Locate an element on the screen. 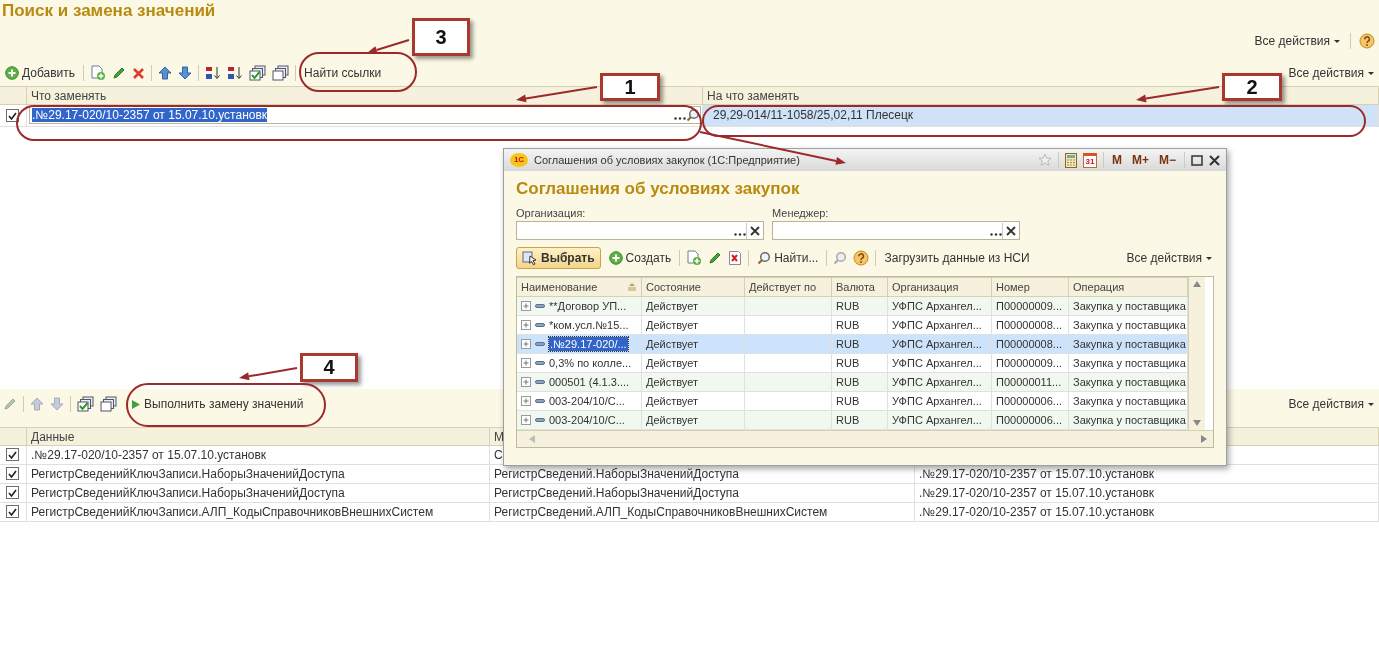 The height and width of the screenshot is (666, 1379). table-row: 000501 (4.1.3.... Действует RUB УФПС Архангел... П00000011... Закупка у поставщика is located at coordinates (852, 382).